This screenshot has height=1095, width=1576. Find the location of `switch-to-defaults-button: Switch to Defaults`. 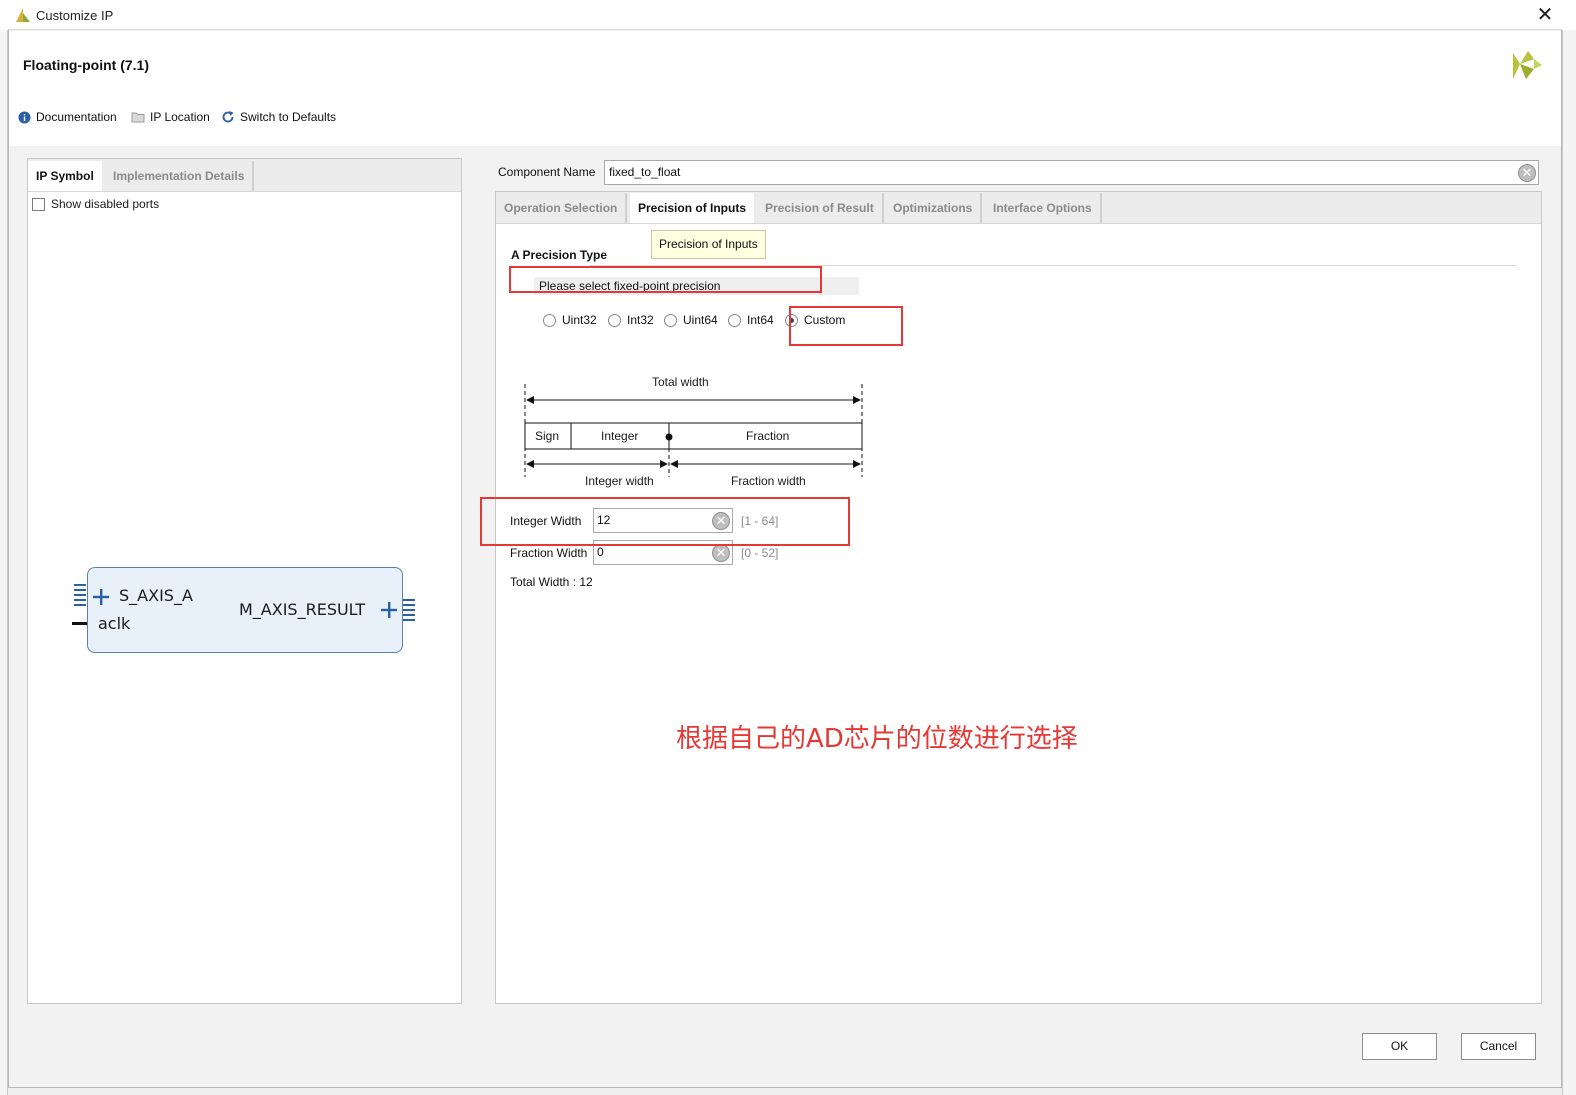

switch-to-defaults-button: Switch to Defaults is located at coordinates (278, 117).